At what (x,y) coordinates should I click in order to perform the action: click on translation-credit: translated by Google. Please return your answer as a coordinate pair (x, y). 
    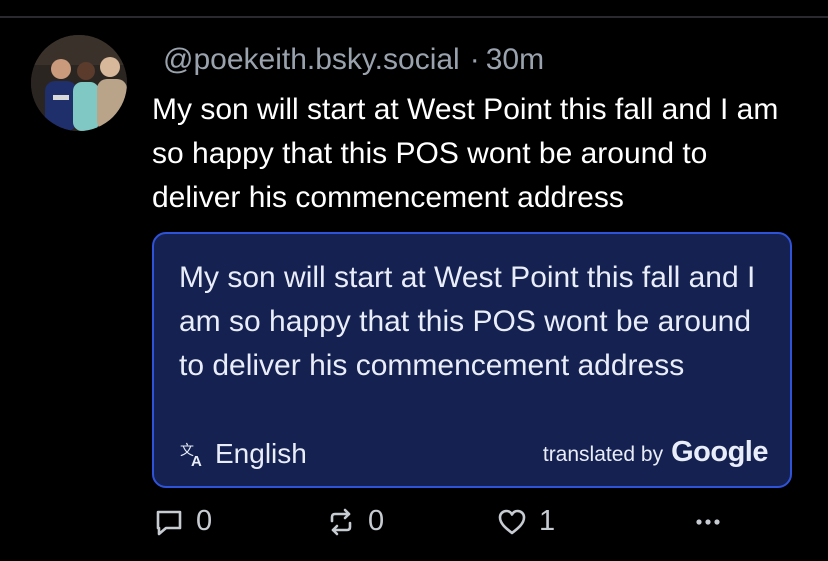
    Looking at the image, I should click on (655, 452).